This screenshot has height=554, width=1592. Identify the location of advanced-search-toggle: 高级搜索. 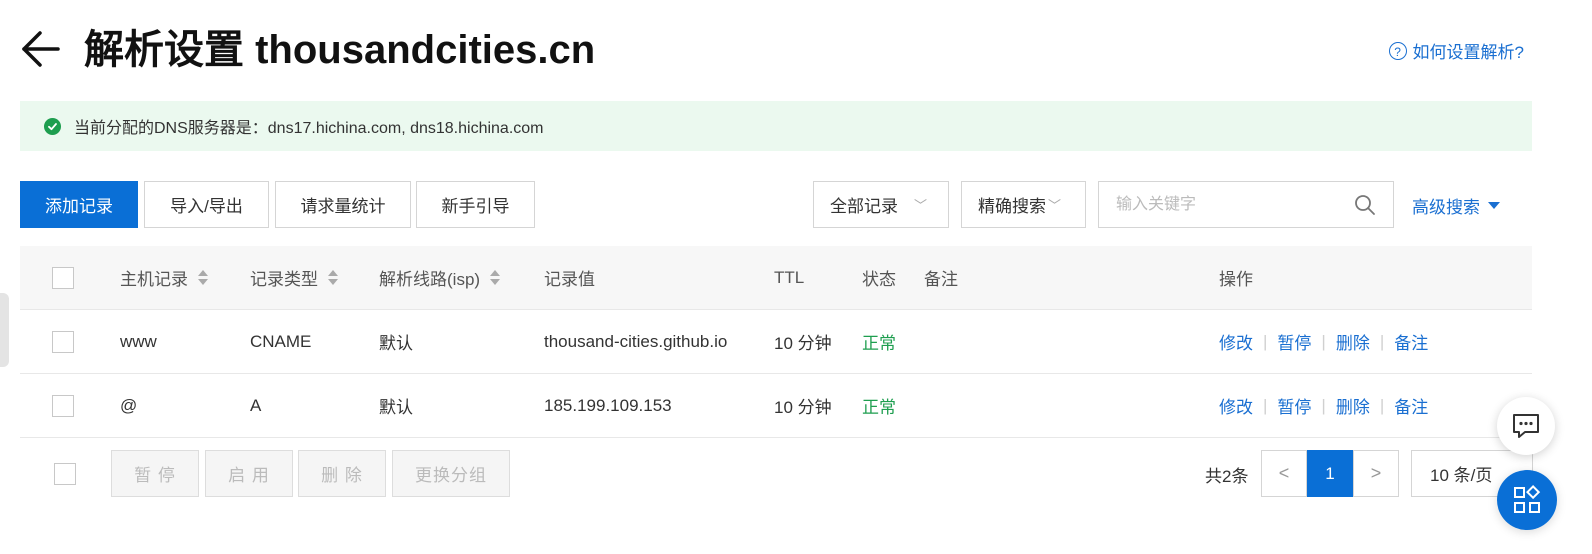
(1456, 205).